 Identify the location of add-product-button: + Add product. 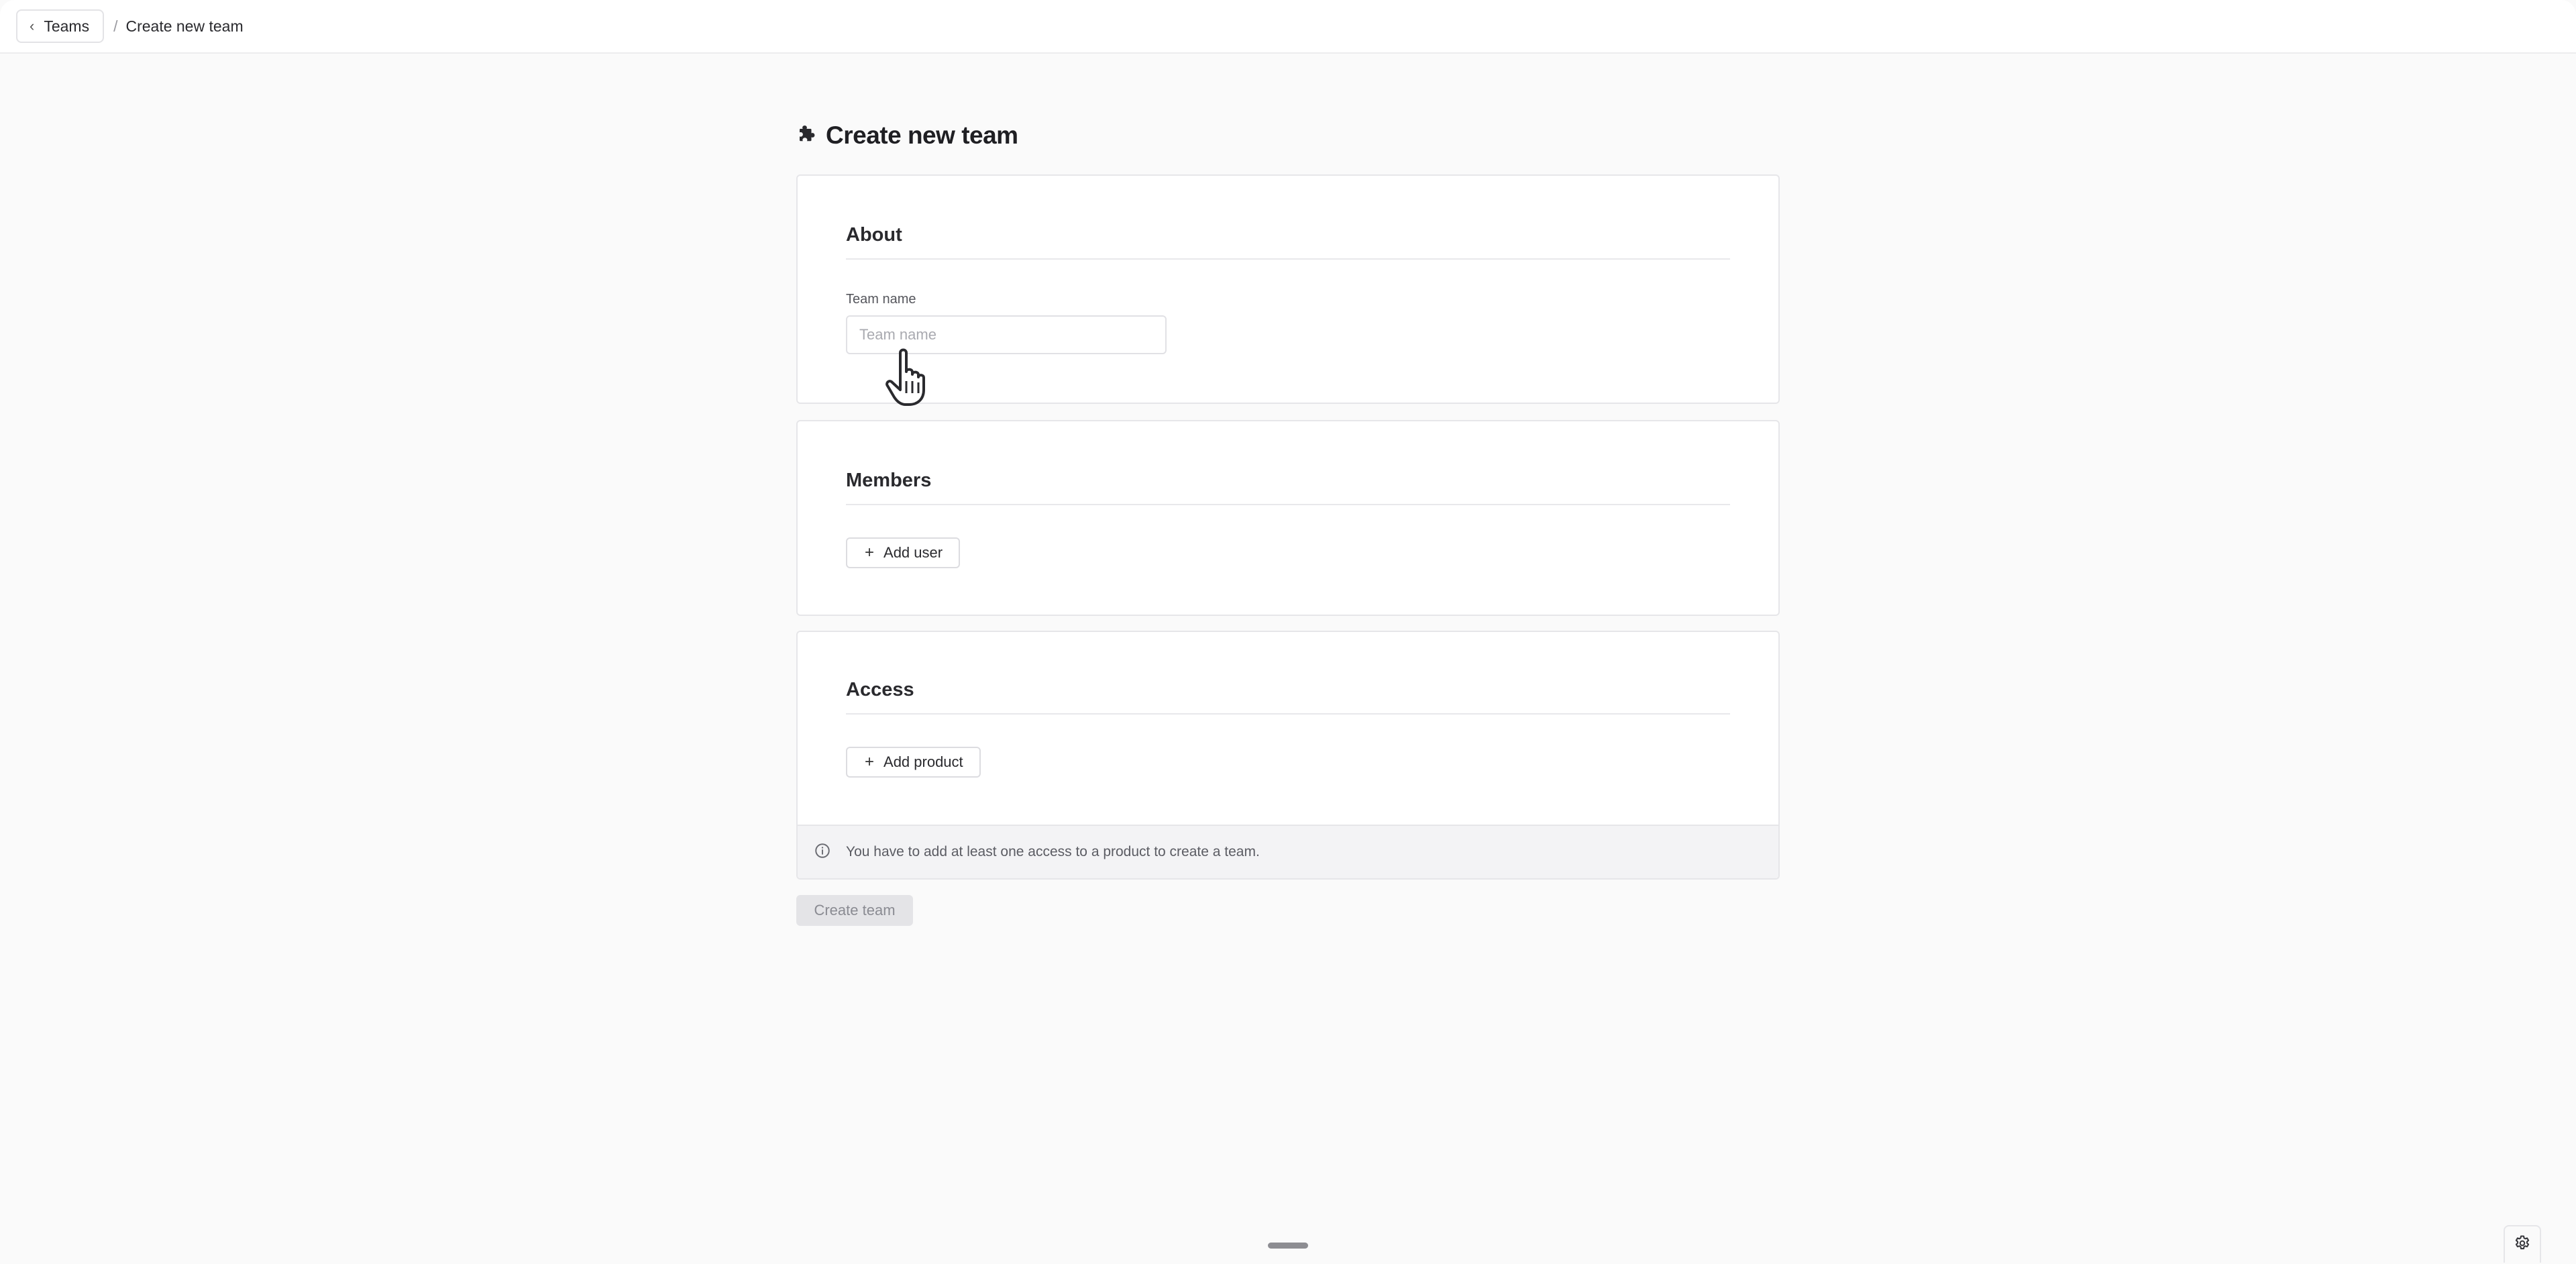
(913, 762).